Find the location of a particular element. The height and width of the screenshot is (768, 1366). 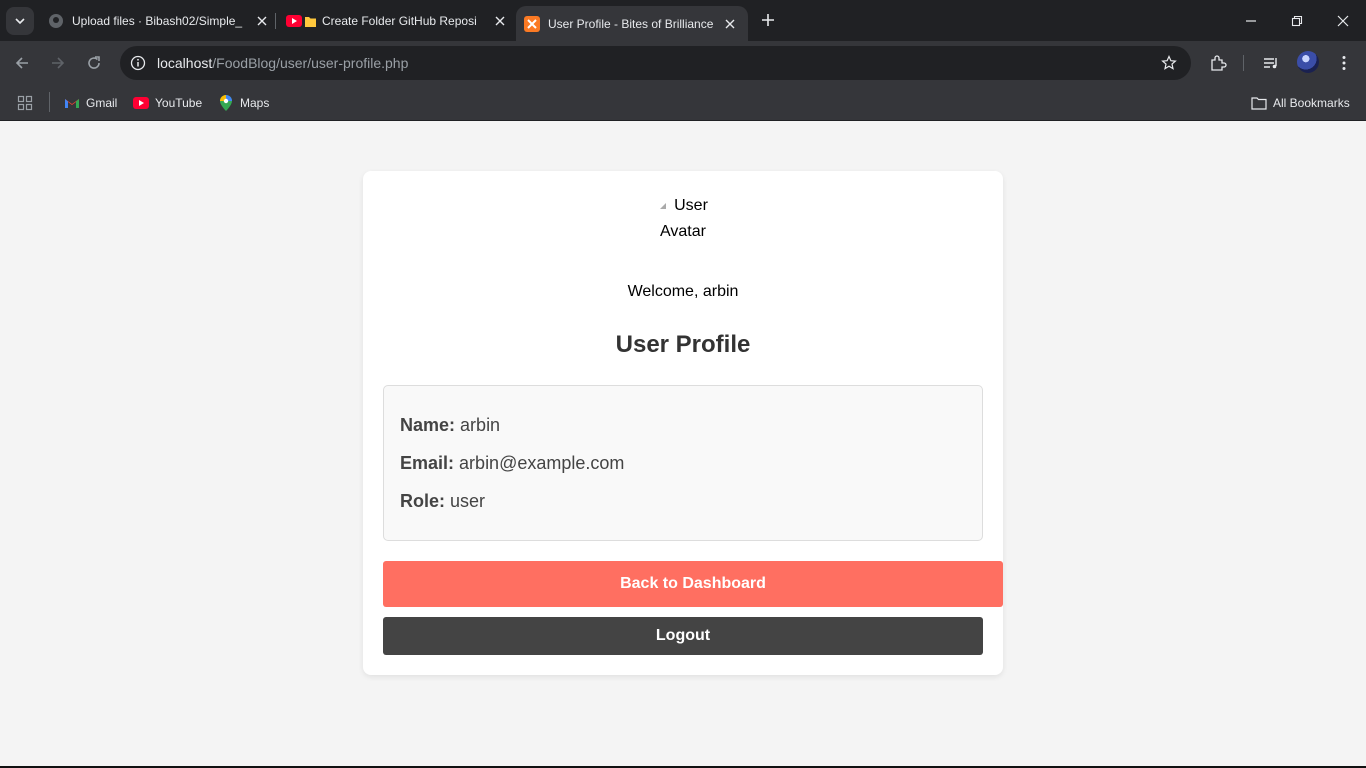

tab-create-folder: Create Folder GitHub Reposi is located at coordinates (394, 20).